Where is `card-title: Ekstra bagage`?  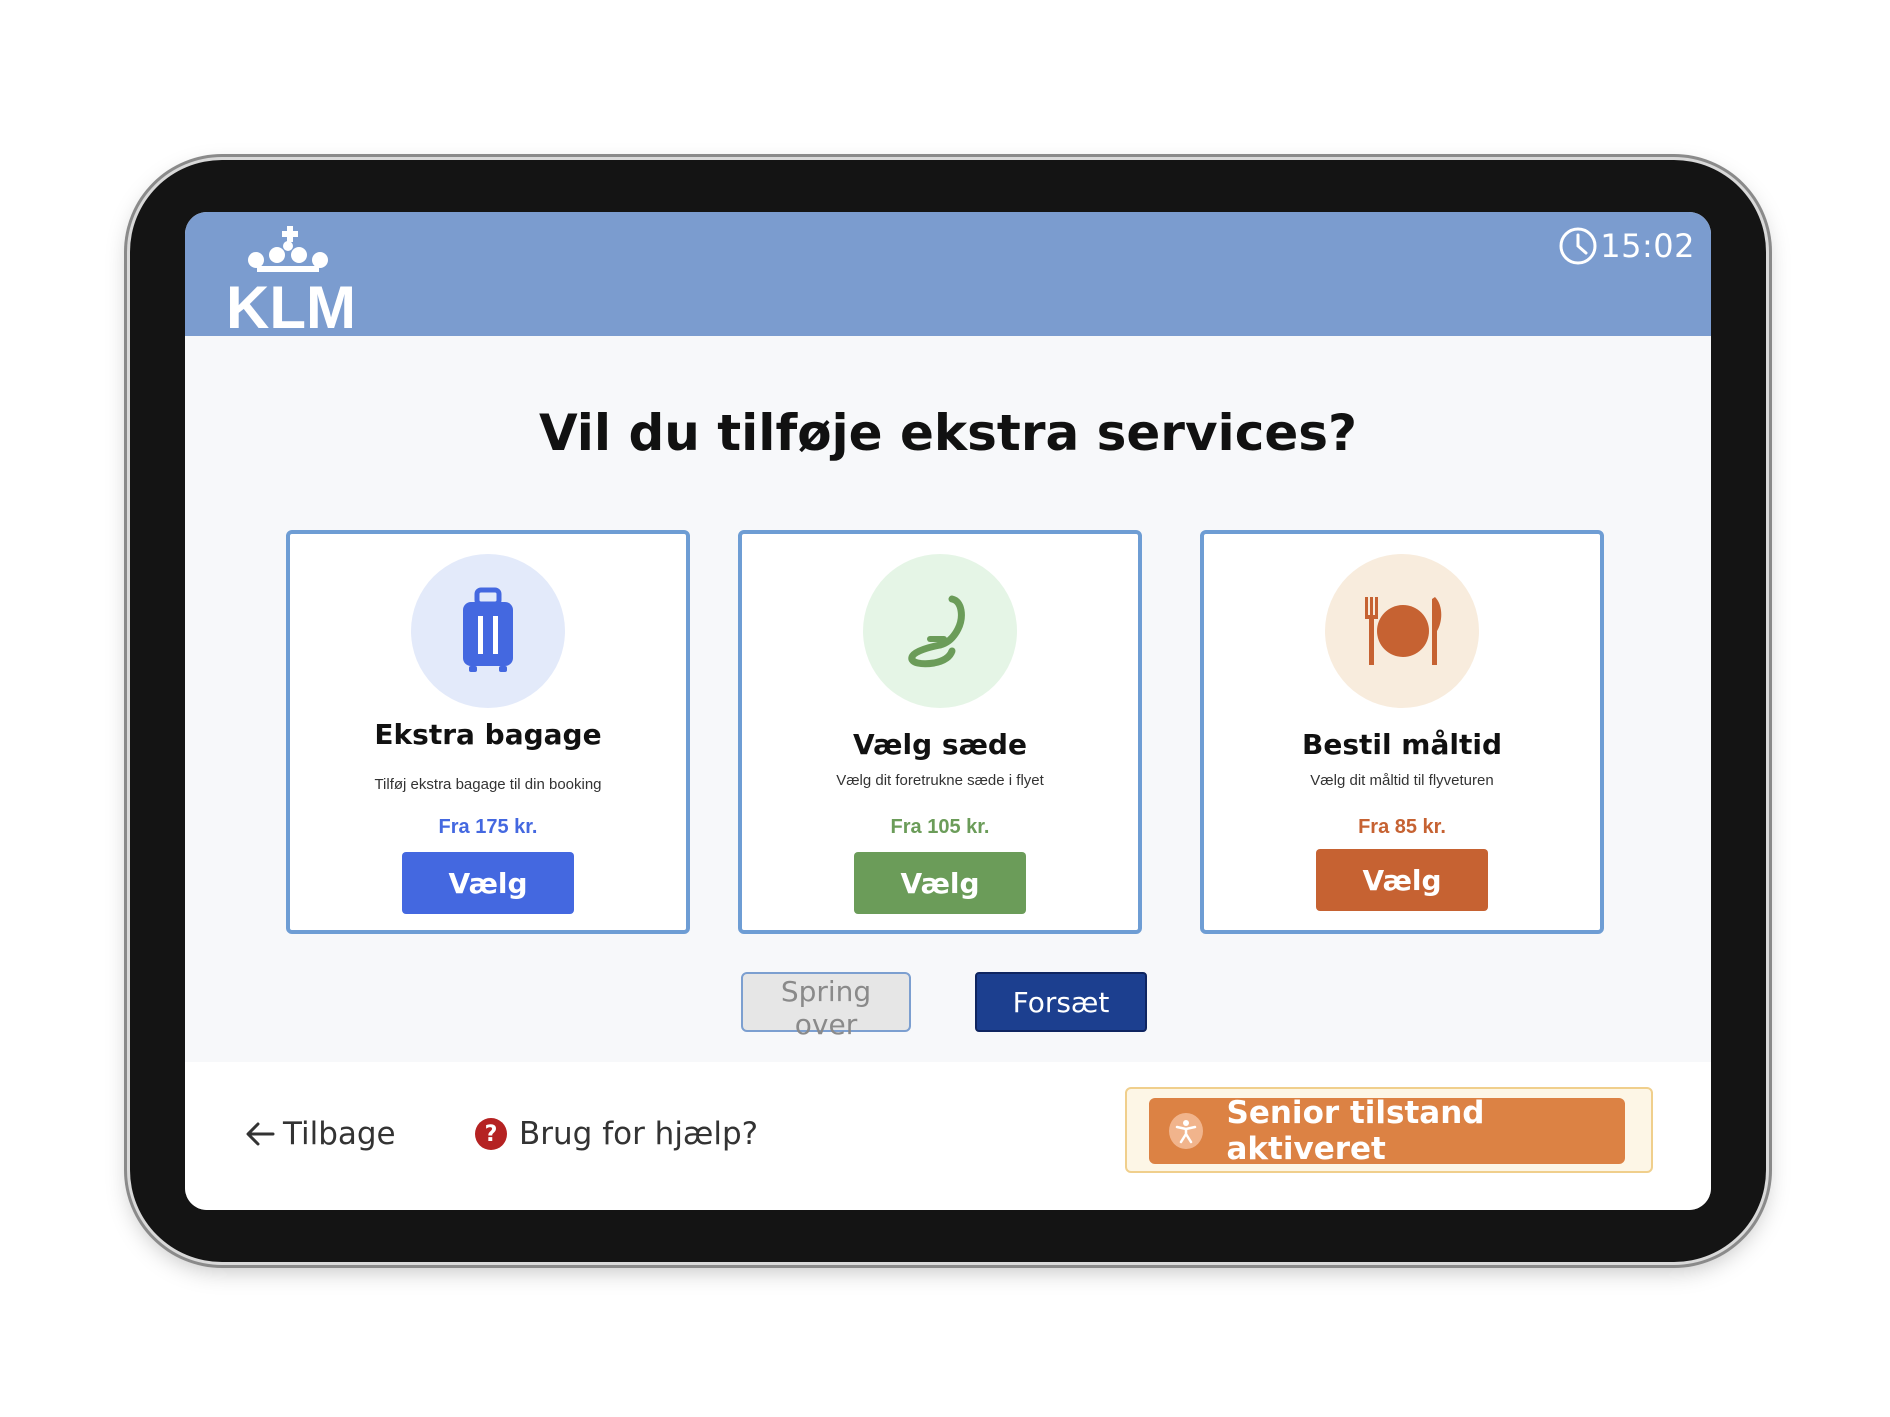
card-title: Ekstra bagage is located at coordinates (488, 734).